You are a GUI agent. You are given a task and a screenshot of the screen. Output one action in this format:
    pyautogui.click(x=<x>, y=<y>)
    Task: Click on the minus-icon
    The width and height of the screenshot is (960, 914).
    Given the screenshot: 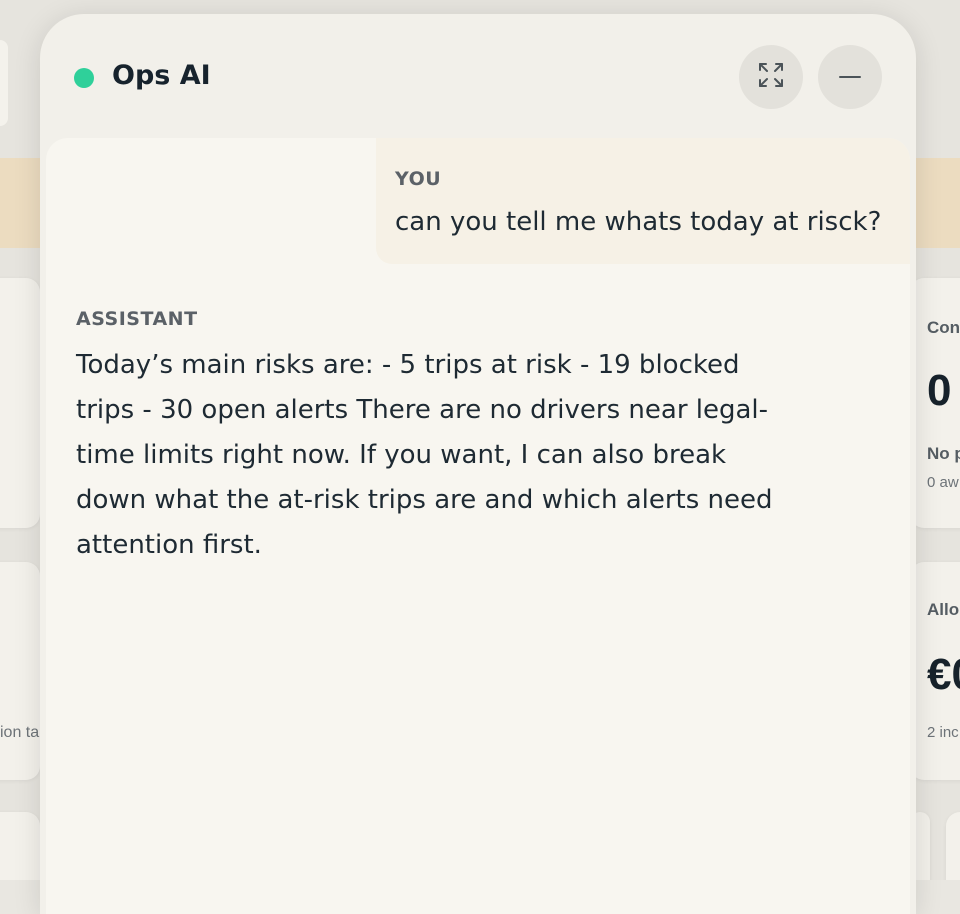 What is the action you would take?
    pyautogui.click(x=850, y=77)
    